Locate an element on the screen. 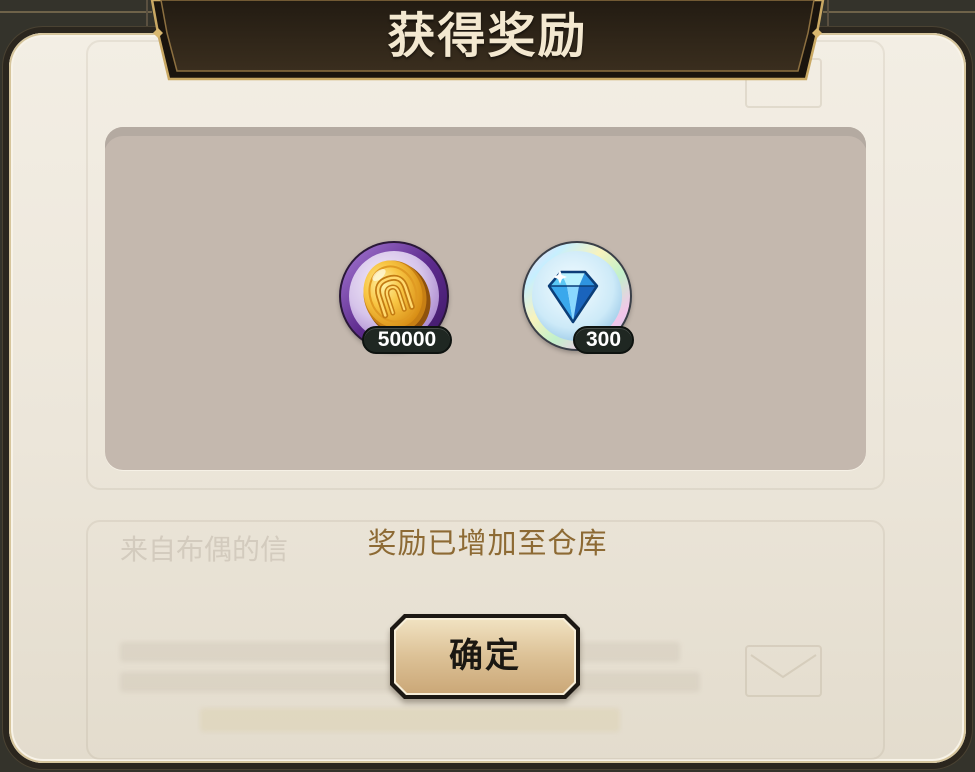 The height and width of the screenshot is (772, 975). confirm-button-label: 确定 is located at coordinates (485, 656).